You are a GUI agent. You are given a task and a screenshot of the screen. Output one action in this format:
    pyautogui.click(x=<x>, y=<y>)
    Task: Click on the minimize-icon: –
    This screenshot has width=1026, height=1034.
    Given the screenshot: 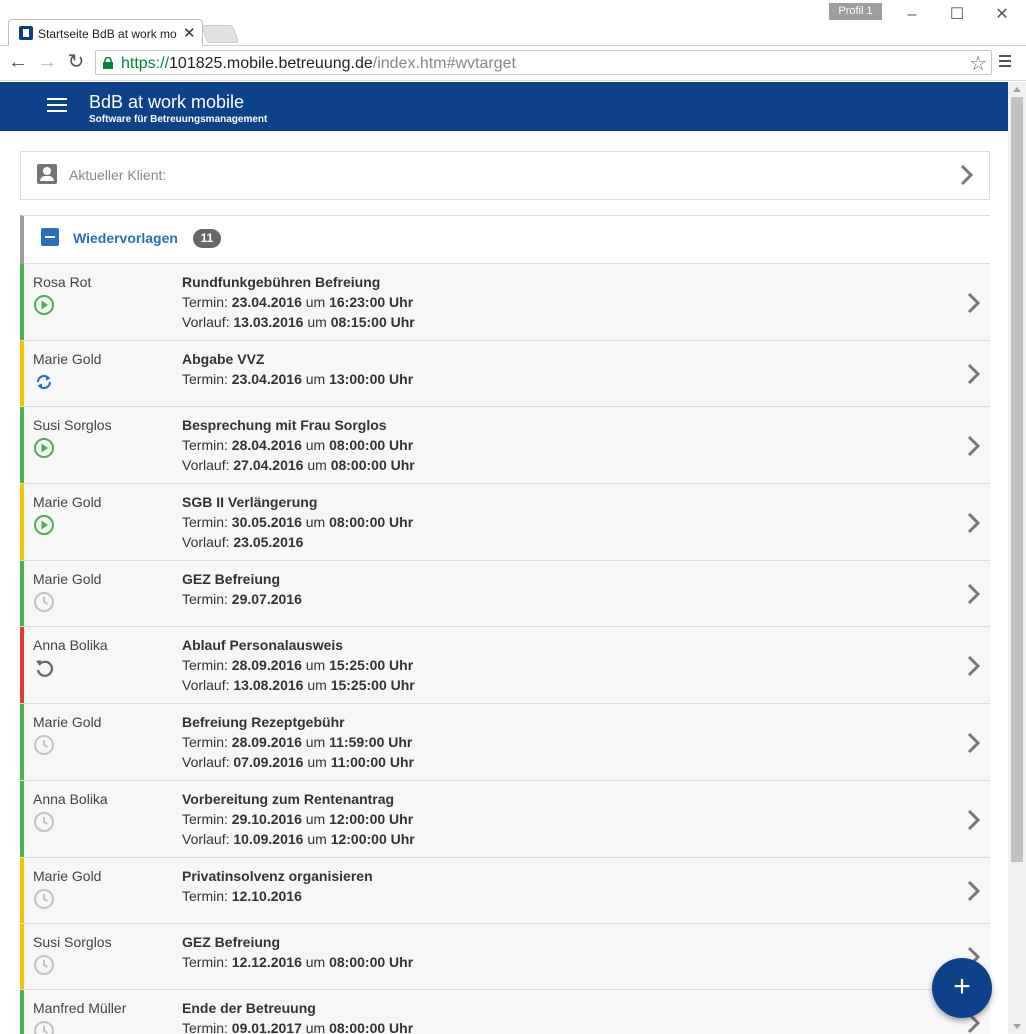 What is the action you would take?
    pyautogui.click(x=912, y=15)
    